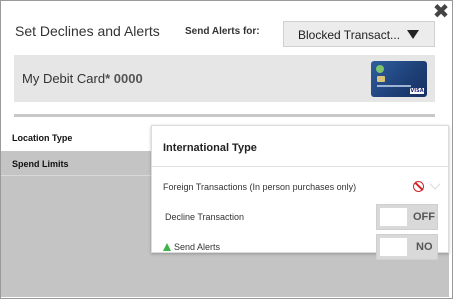 The width and height of the screenshot is (453, 299). What do you see at coordinates (124, 78) in the screenshot?
I see `card-masked-number: * 0000` at bounding box center [124, 78].